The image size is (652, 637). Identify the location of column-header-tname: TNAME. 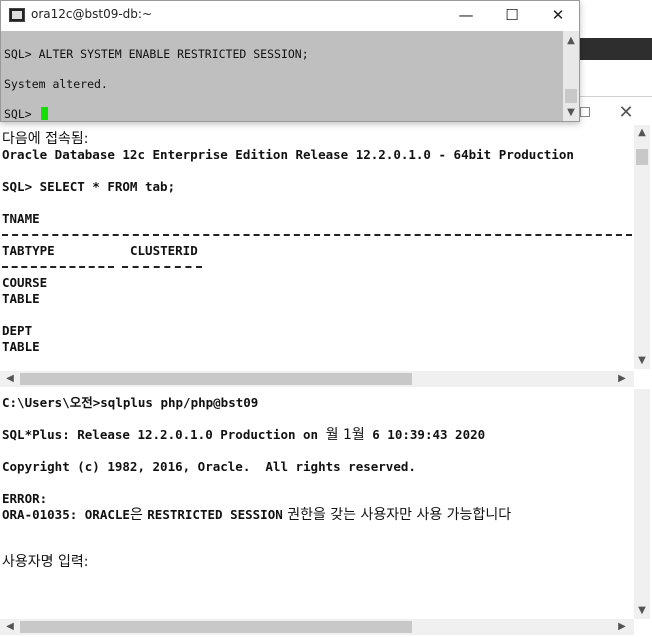
(21, 218).